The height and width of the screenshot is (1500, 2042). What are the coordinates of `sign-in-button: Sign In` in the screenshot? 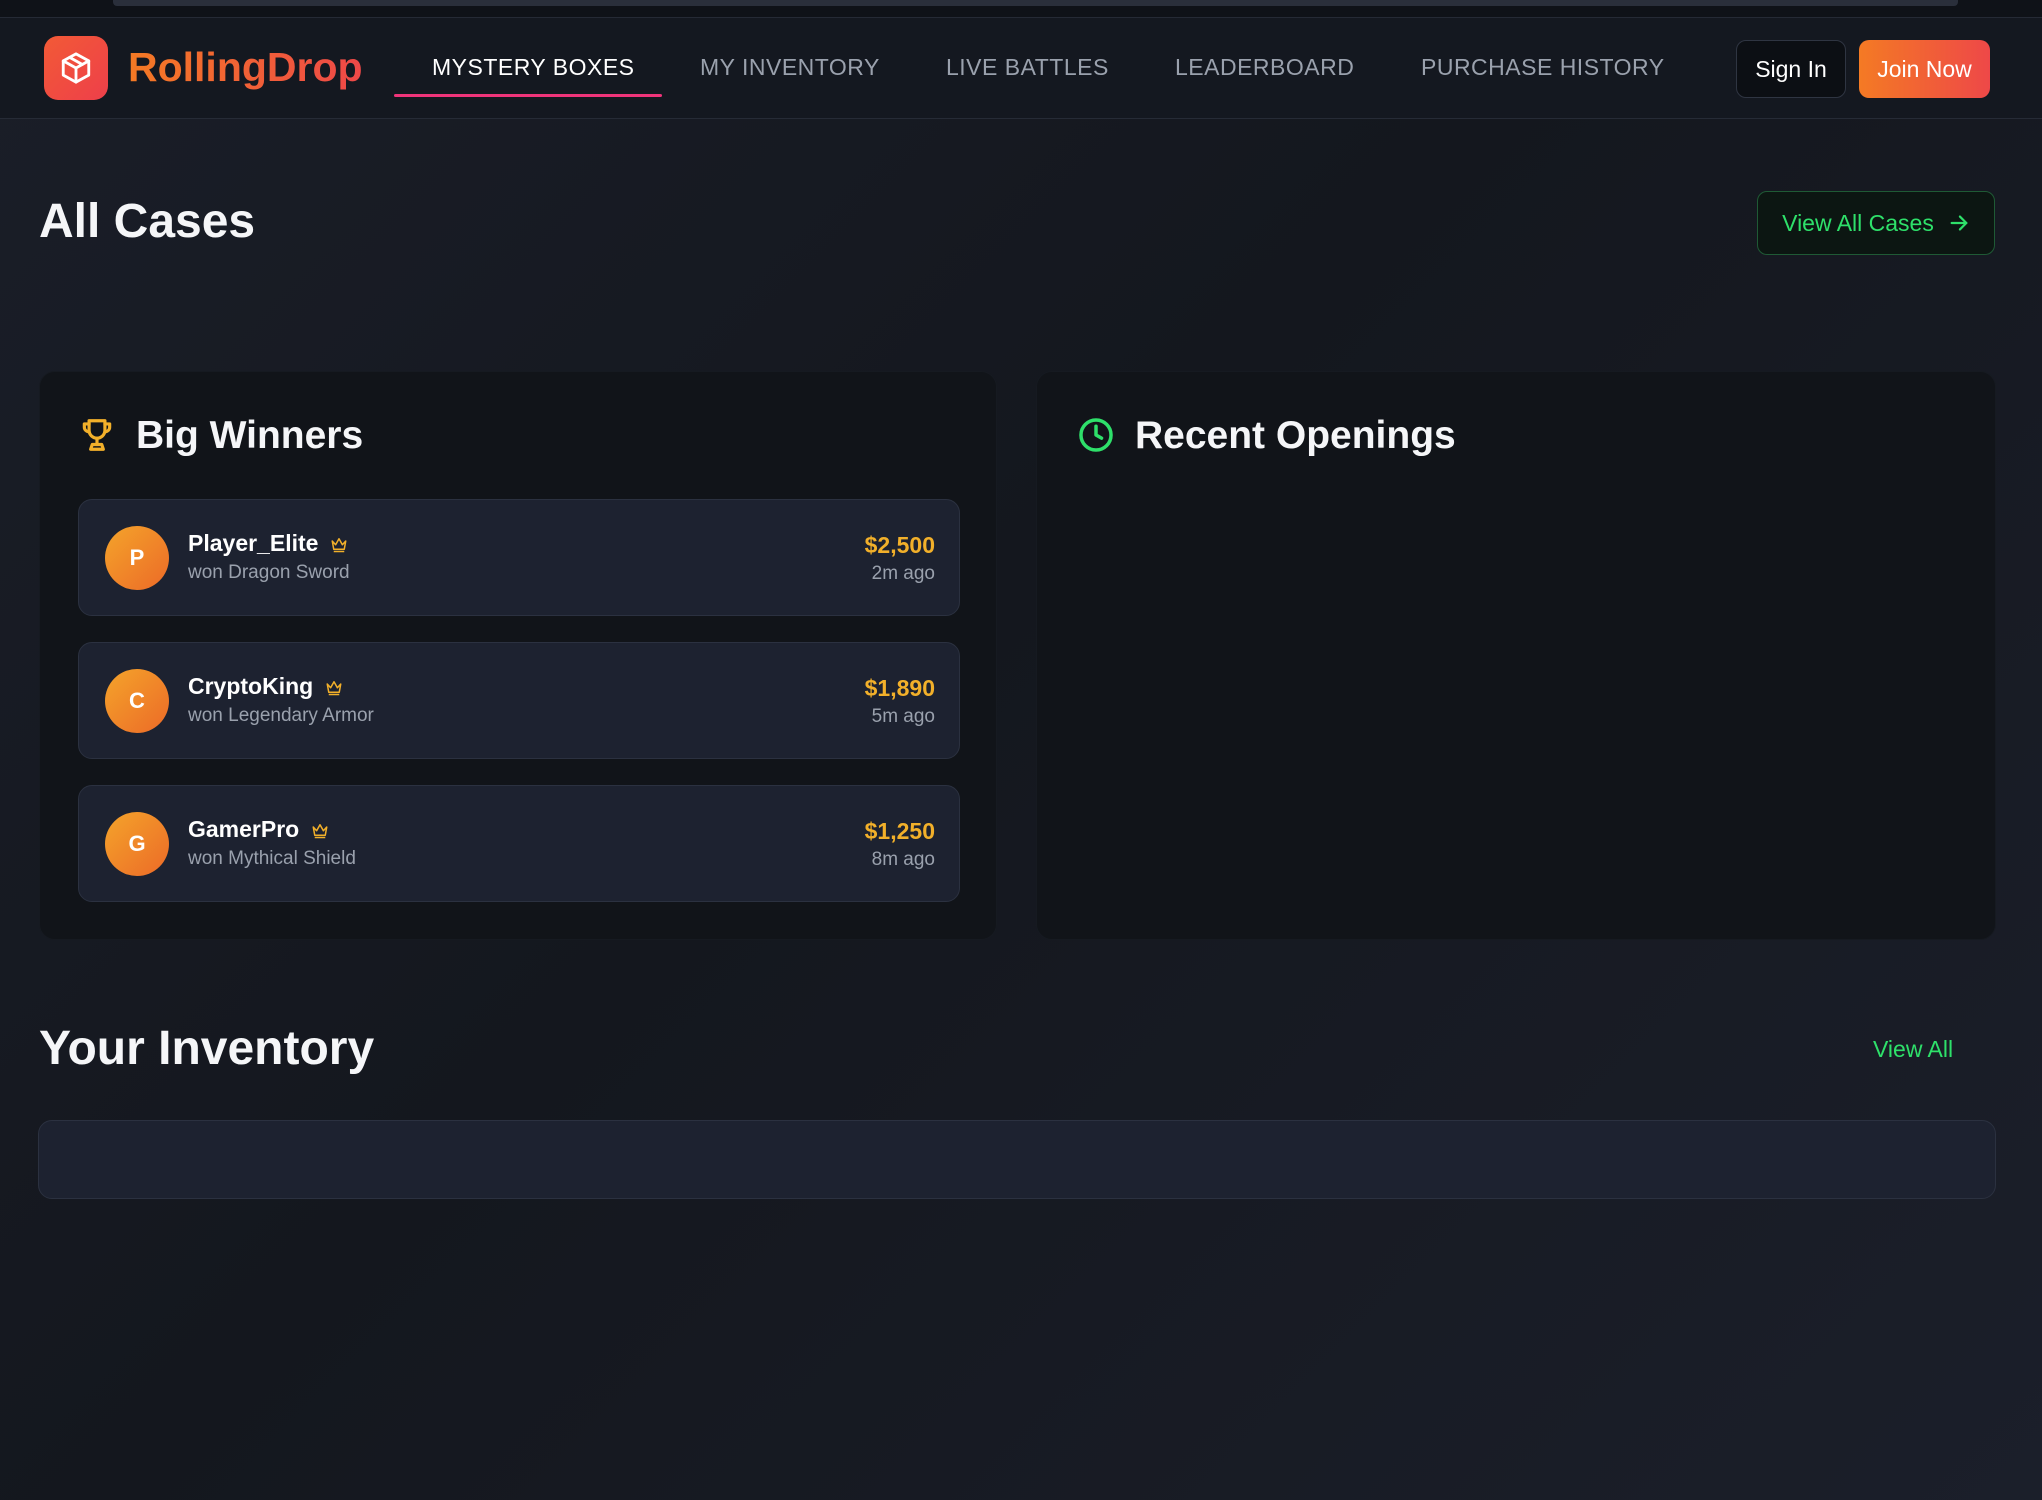 It's located at (1791, 69).